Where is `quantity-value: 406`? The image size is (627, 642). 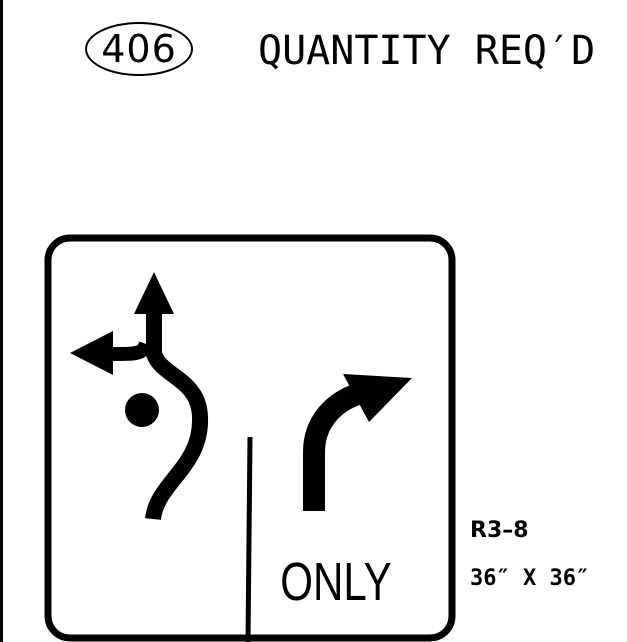 quantity-value: 406 is located at coordinates (139, 49).